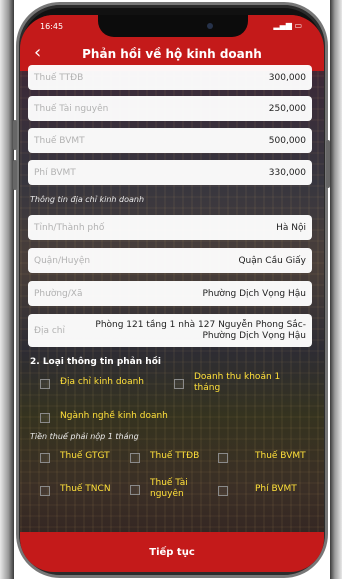 The image size is (342, 579). Describe the element at coordinates (287, 77) in the screenshot. I see `field-value: 300,000` at that location.